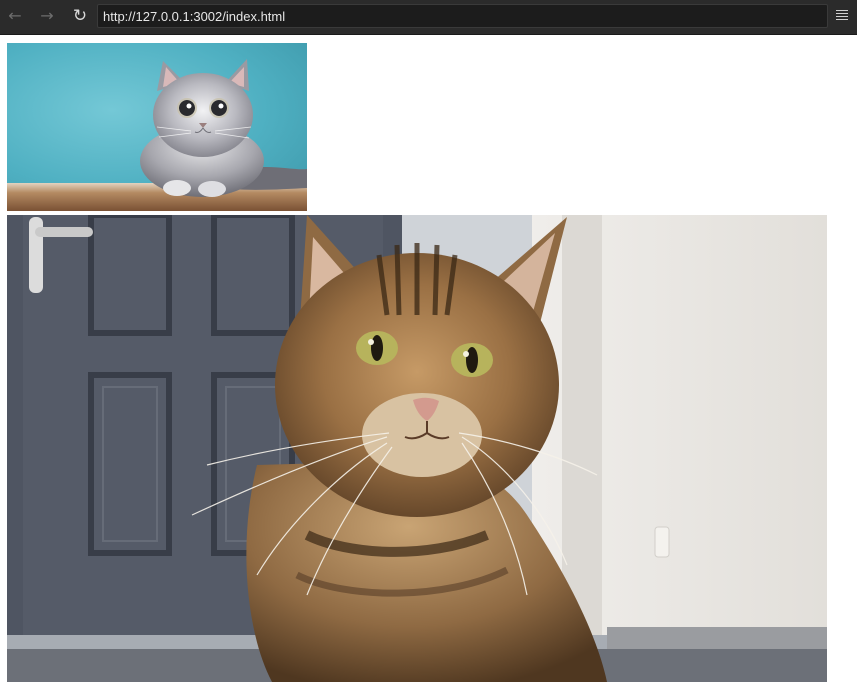 The height and width of the screenshot is (688, 857). Describe the element at coordinates (15, 16) in the screenshot. I see `arrow-left-icon: ←` at that location.